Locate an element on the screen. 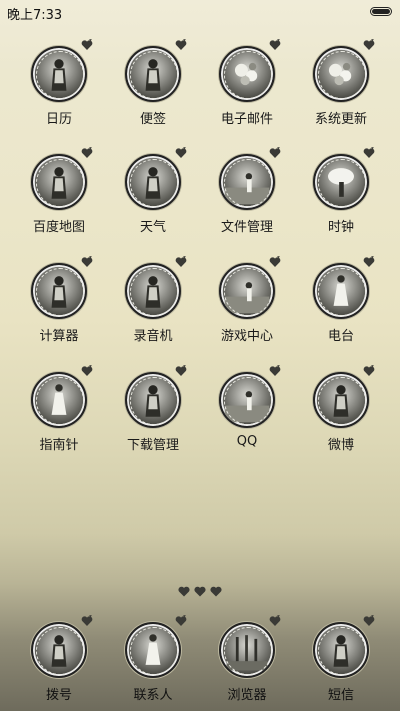 Image resolution: width=400 pixels, height=711 pixels. app-label: 联系人 is located at coordinates (153, 695).